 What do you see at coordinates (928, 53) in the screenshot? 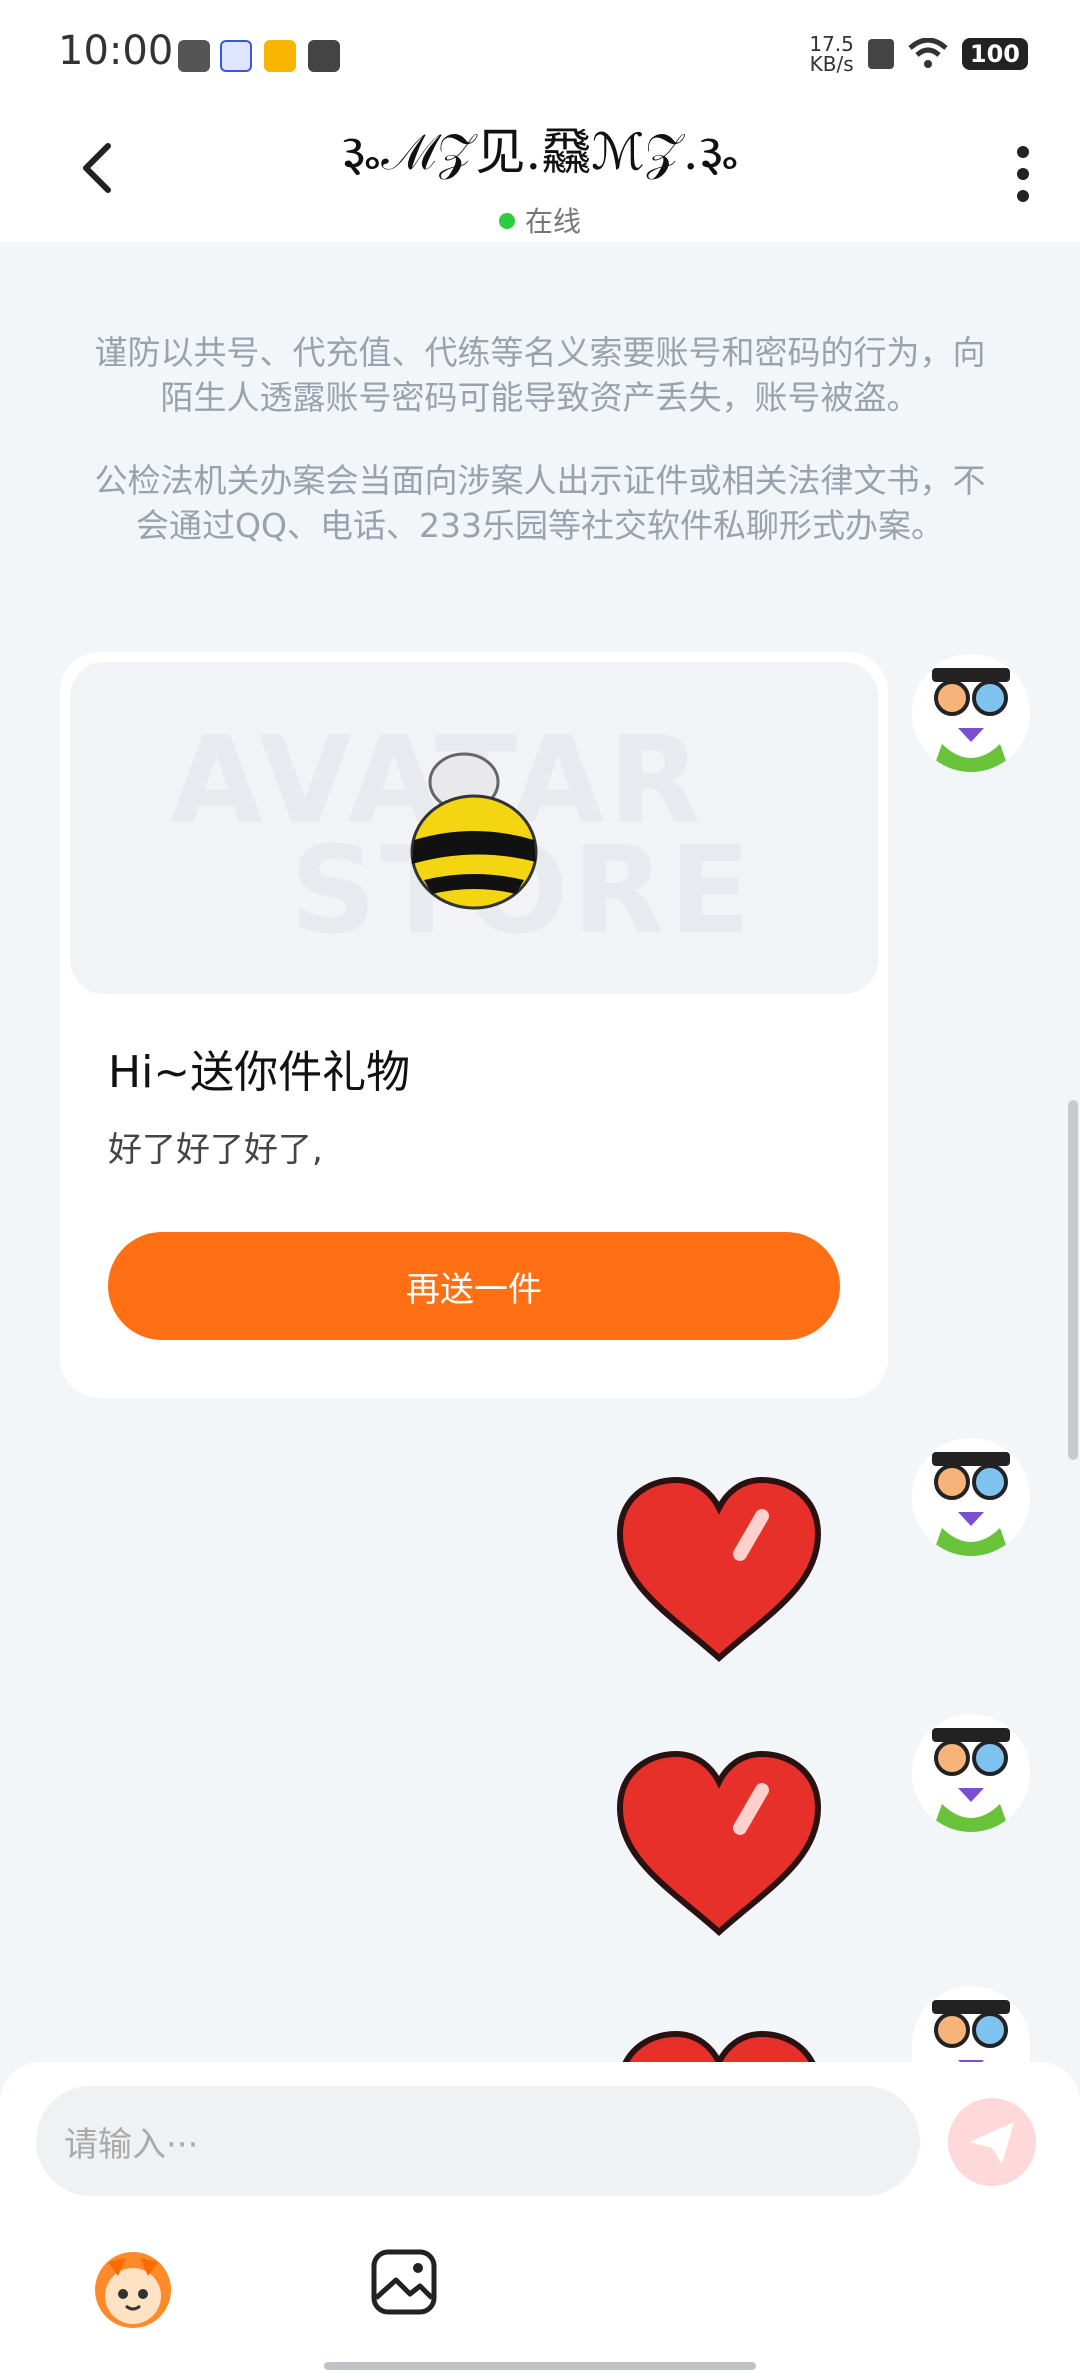
I see `wifi-icon` at bounding box center [928, 53].